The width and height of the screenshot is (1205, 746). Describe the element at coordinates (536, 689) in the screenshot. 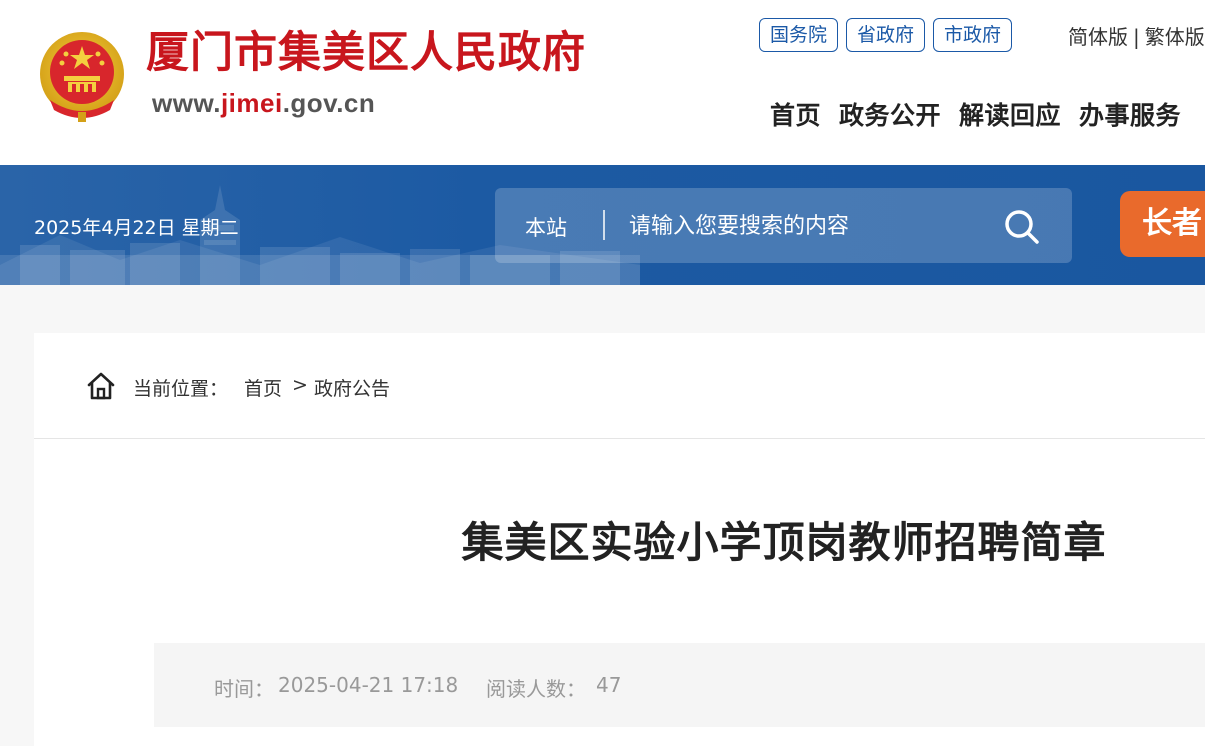

I see `read-count-label: 阅读人数：` at that location.